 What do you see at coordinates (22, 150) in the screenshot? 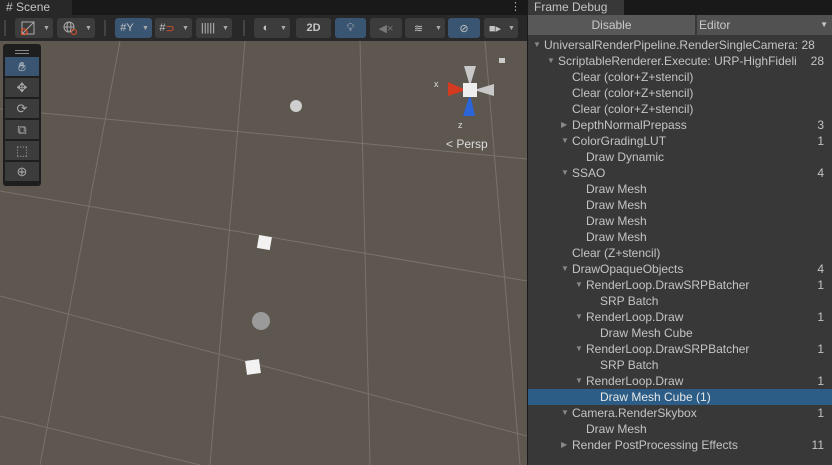
I see `rect-tool-icon: ⬚` at bounding box center [22, 150].